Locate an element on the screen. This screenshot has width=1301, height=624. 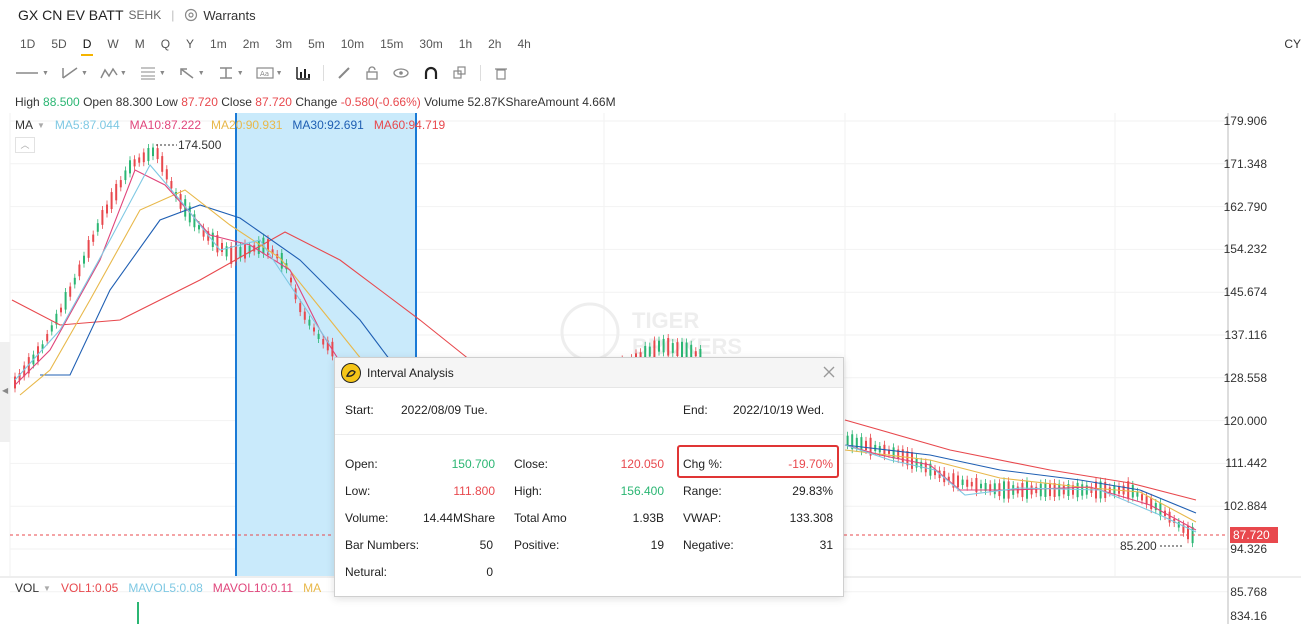
mavol5-value: MAVOL5:0.08 is located at coordinates (165, 588).